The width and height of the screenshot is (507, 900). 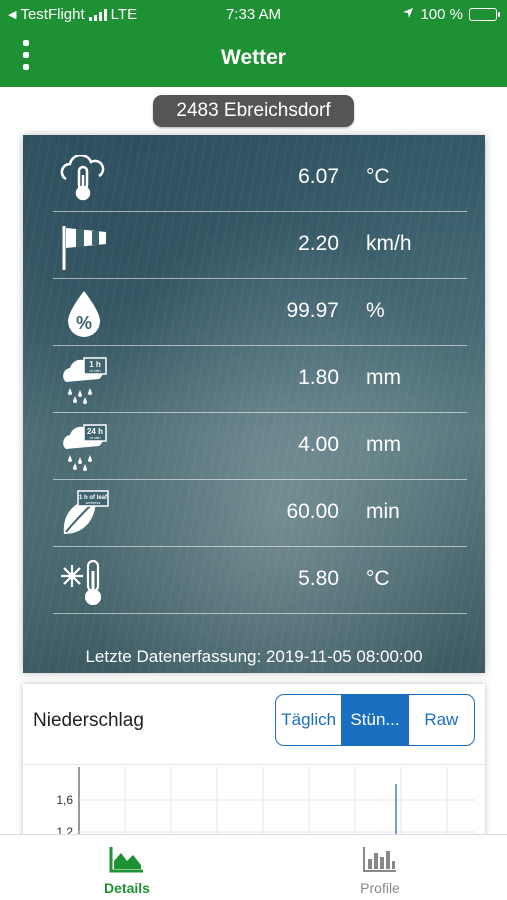 I want to click on status-bar: ◀ TestFlight LTE 7:33 AM 100 %, so click(x=253, y=15).